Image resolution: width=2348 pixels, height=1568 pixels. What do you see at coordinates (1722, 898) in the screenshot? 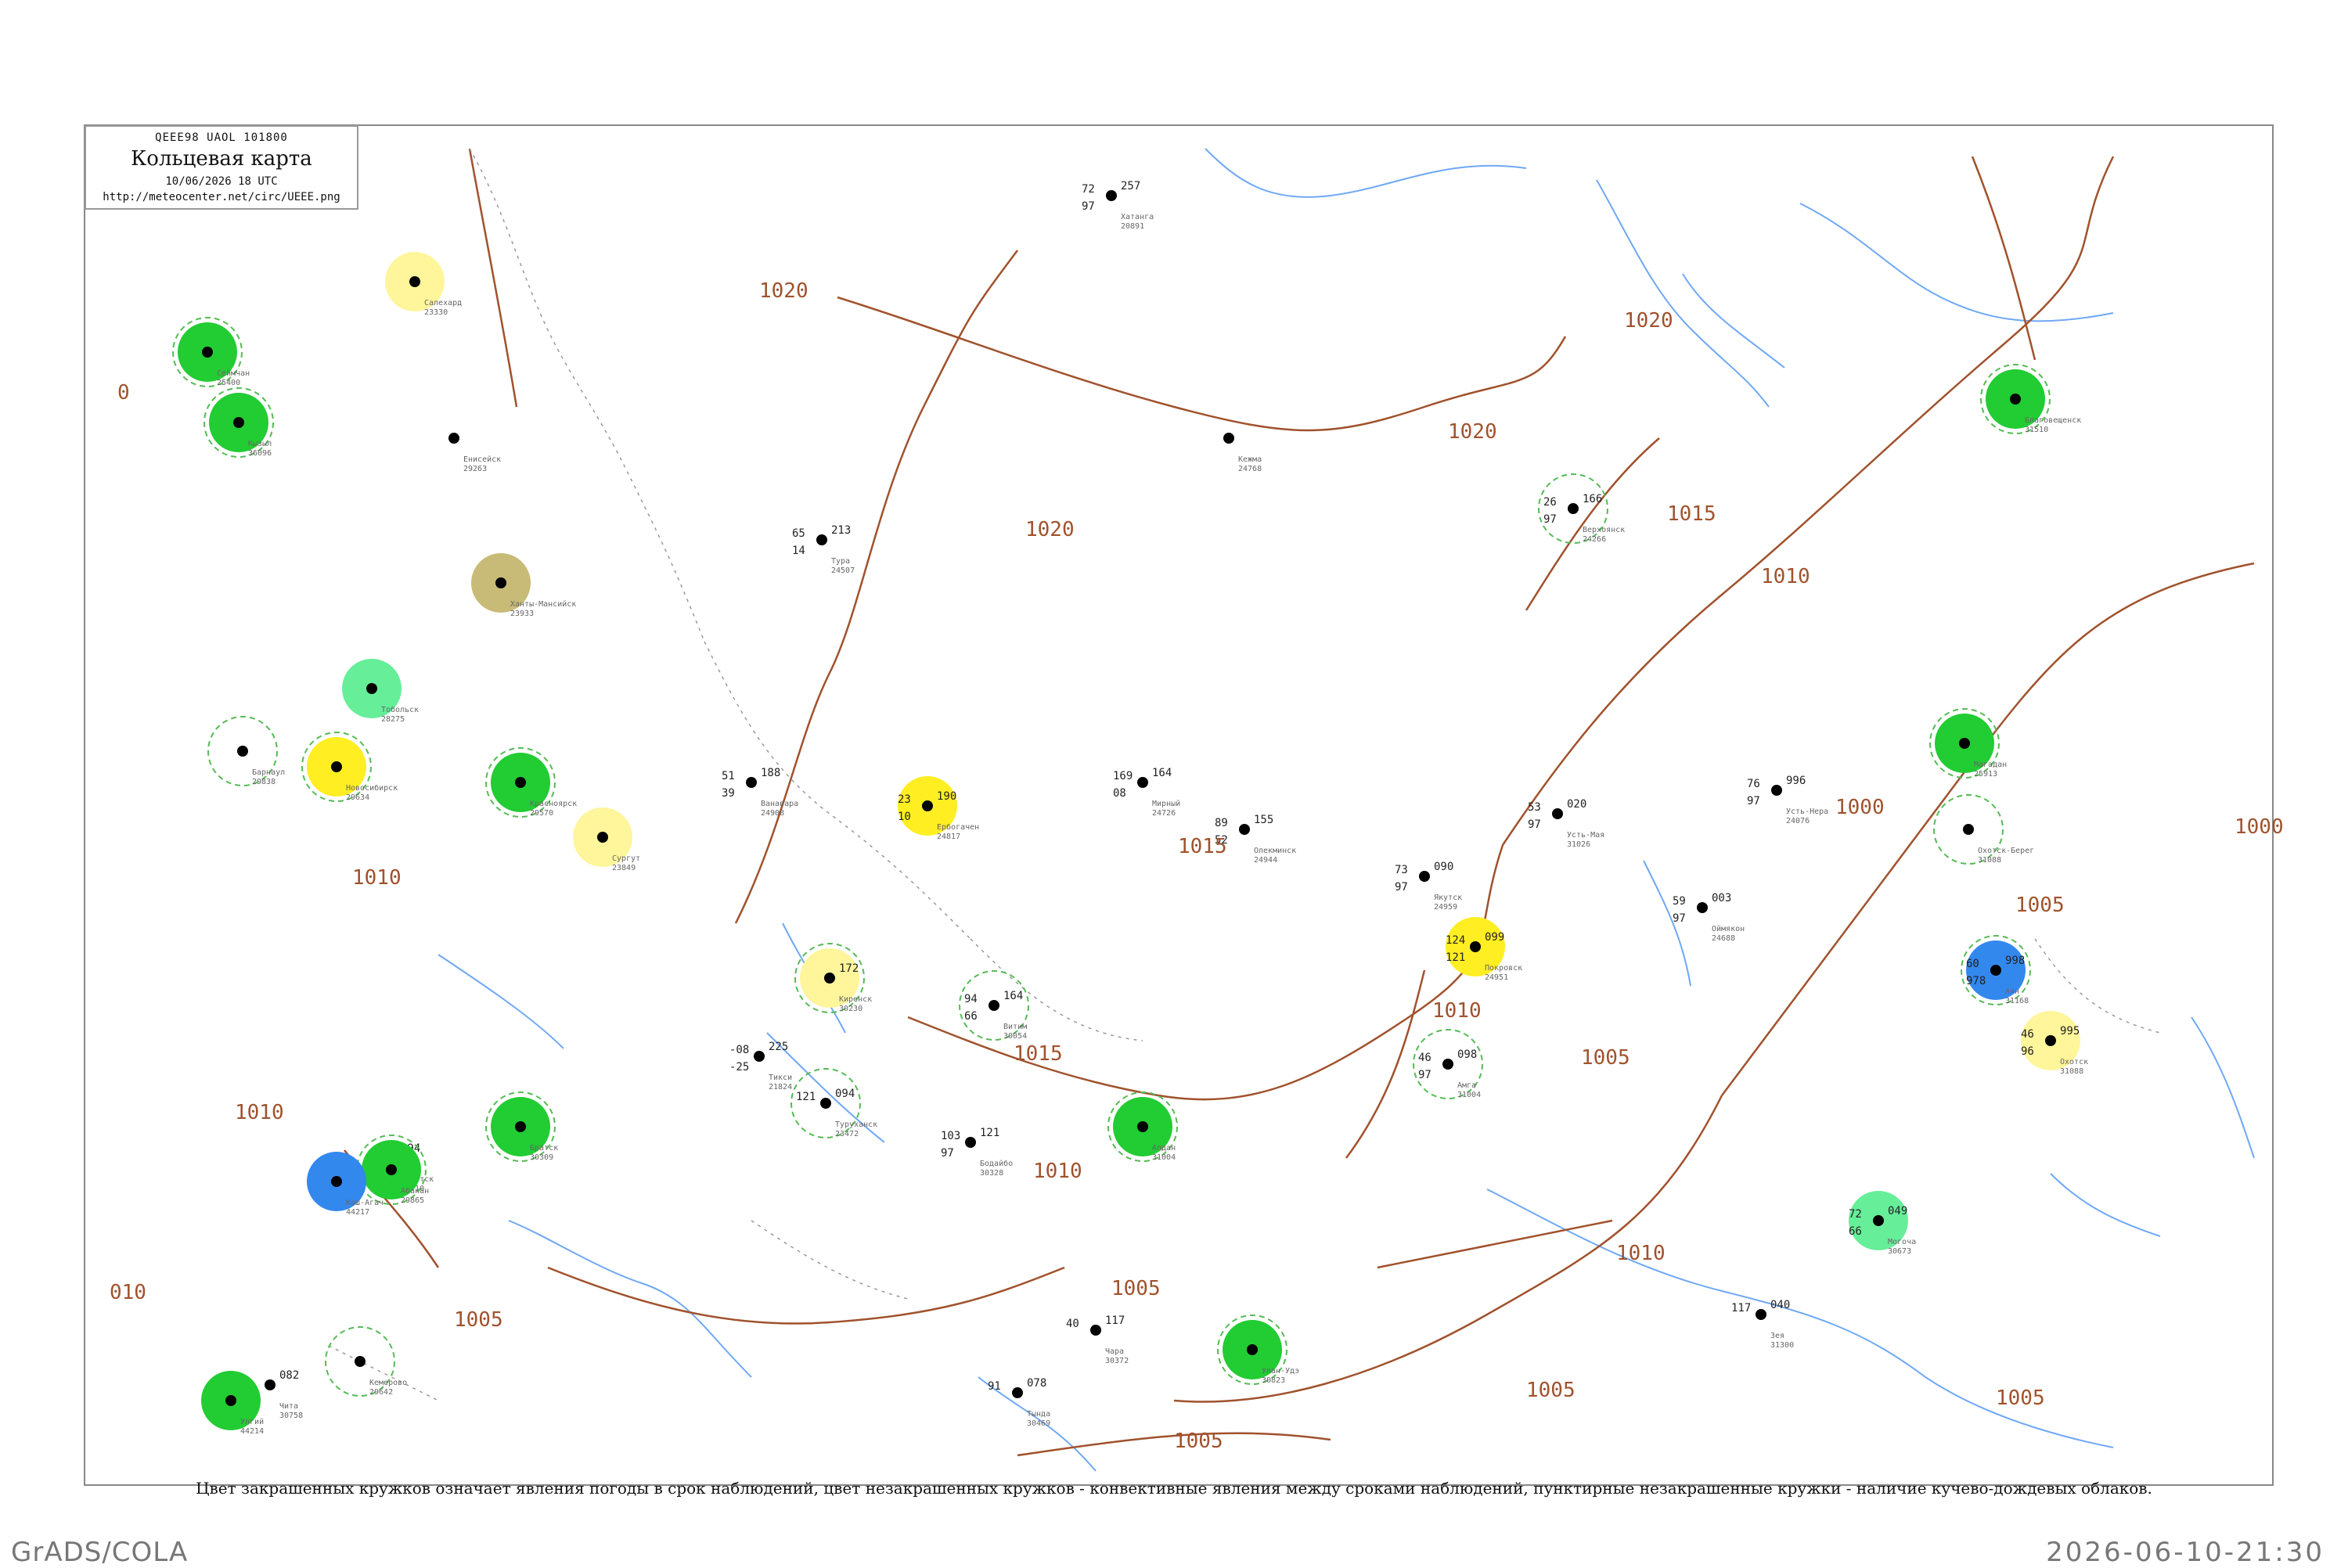
I see `pressure-label: 003` at bounding box center [1722, 898].